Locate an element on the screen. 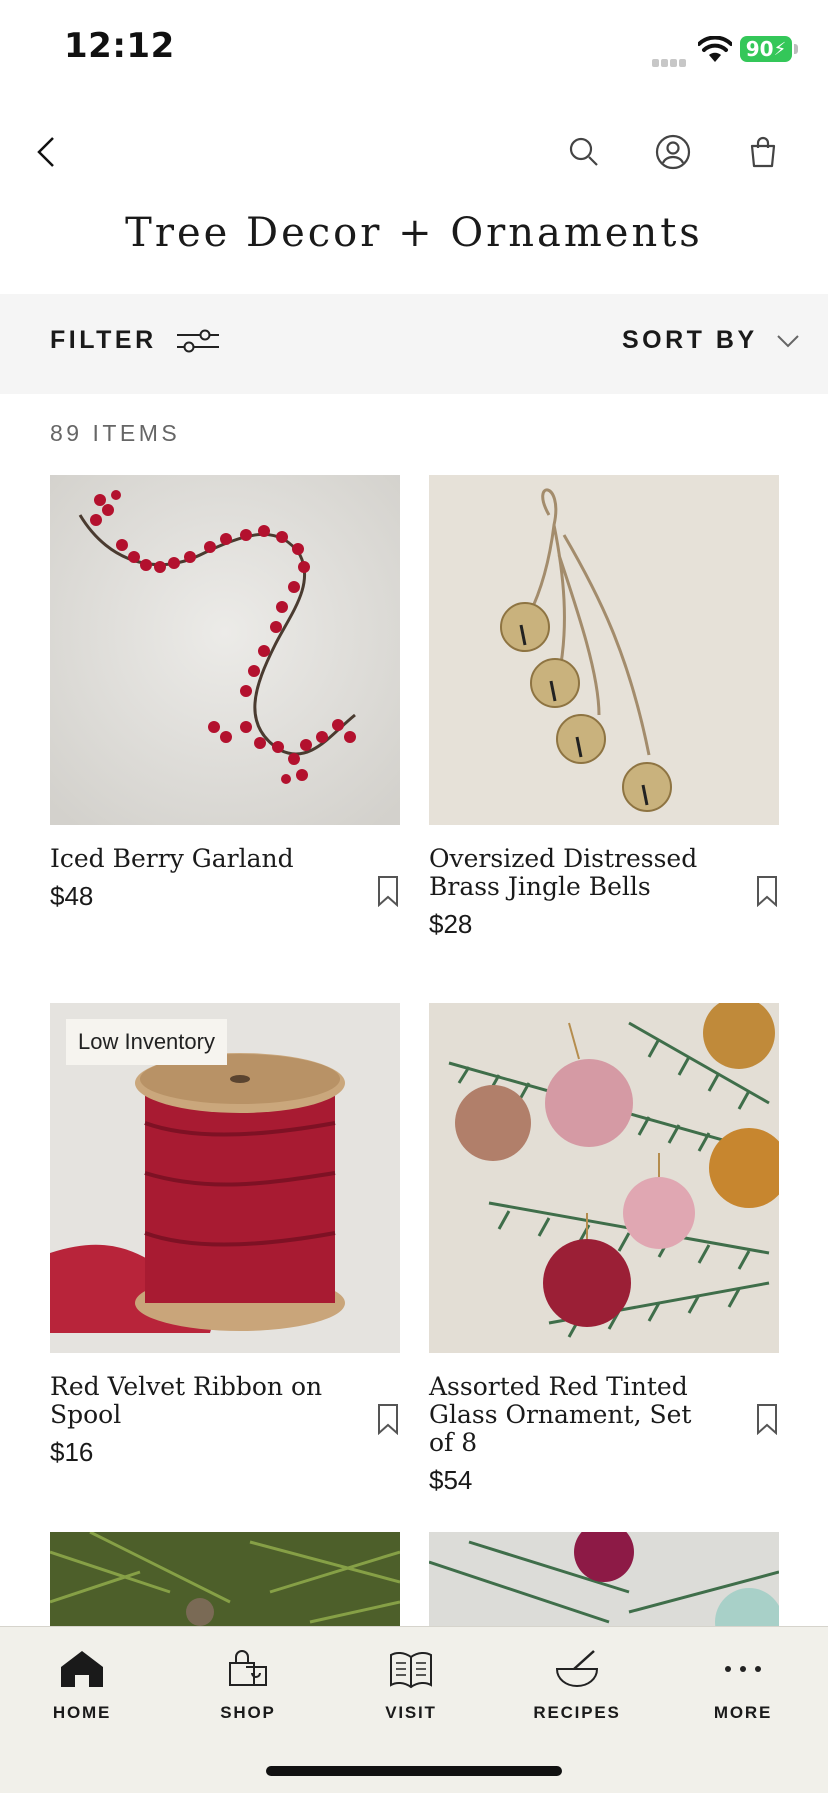 Image resolution: width=828 pixels, height=1793 pixels. nav-label: RECIPES is located at coordinates (577, 1712).